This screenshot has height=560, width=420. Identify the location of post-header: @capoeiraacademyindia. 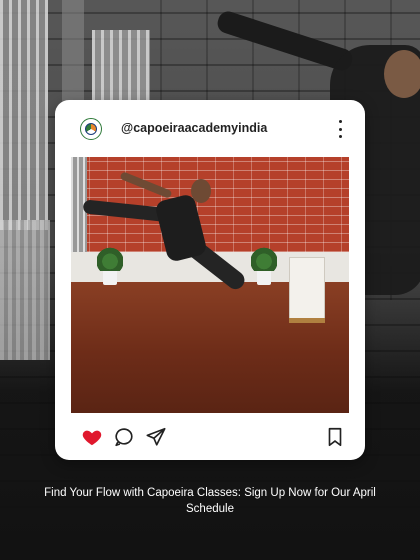
(210, 128).